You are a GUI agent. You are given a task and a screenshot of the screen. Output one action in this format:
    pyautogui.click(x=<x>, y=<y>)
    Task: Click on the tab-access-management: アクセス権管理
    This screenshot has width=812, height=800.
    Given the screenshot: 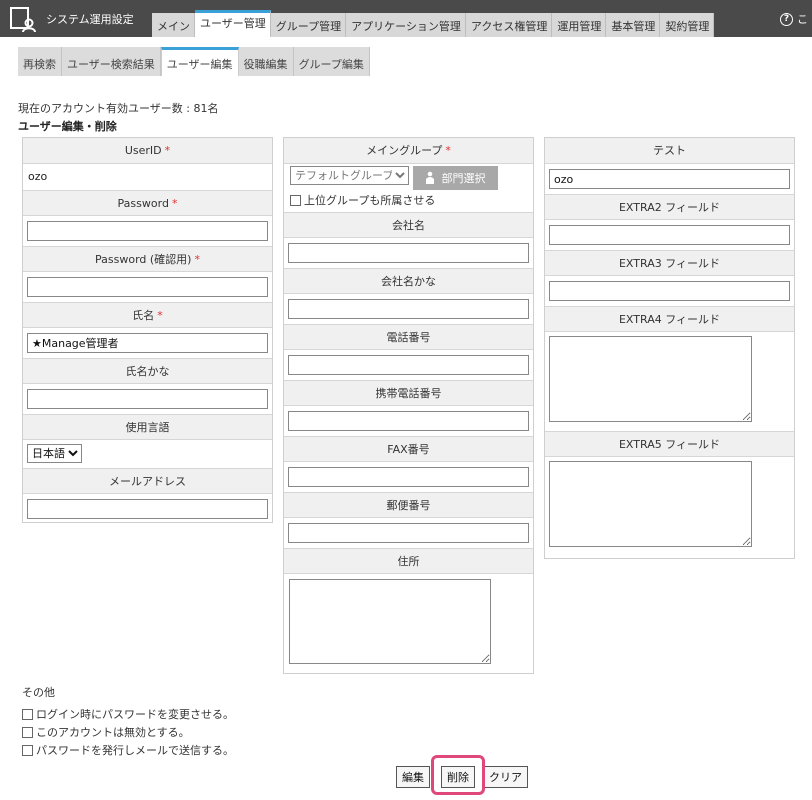 What is the action you would take?
    pyautogui.click(x=509, y=25)
    